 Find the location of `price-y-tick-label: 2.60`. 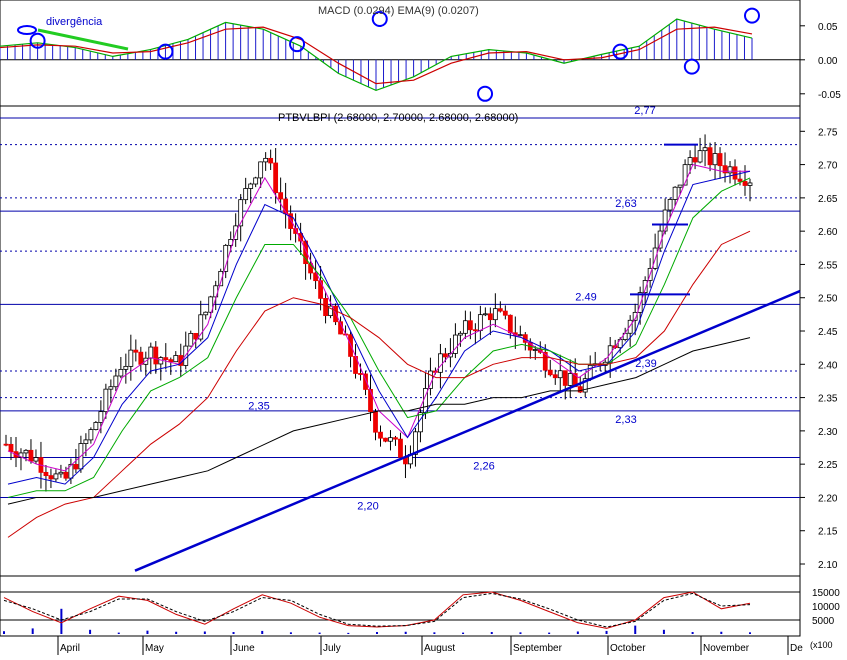

price-y-tick-label: 2.60 is located at coordinates (828, 232).